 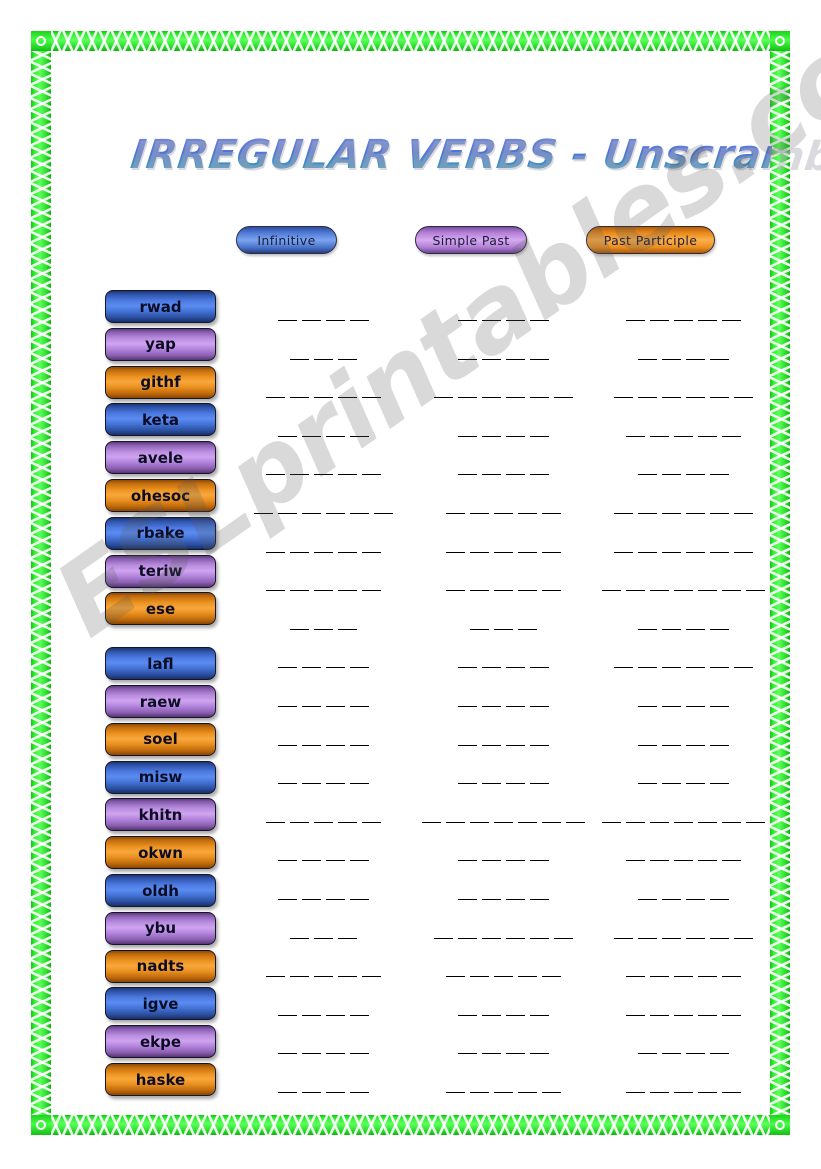 I want to click on word-pill: misw, so click(x=160, y=777).